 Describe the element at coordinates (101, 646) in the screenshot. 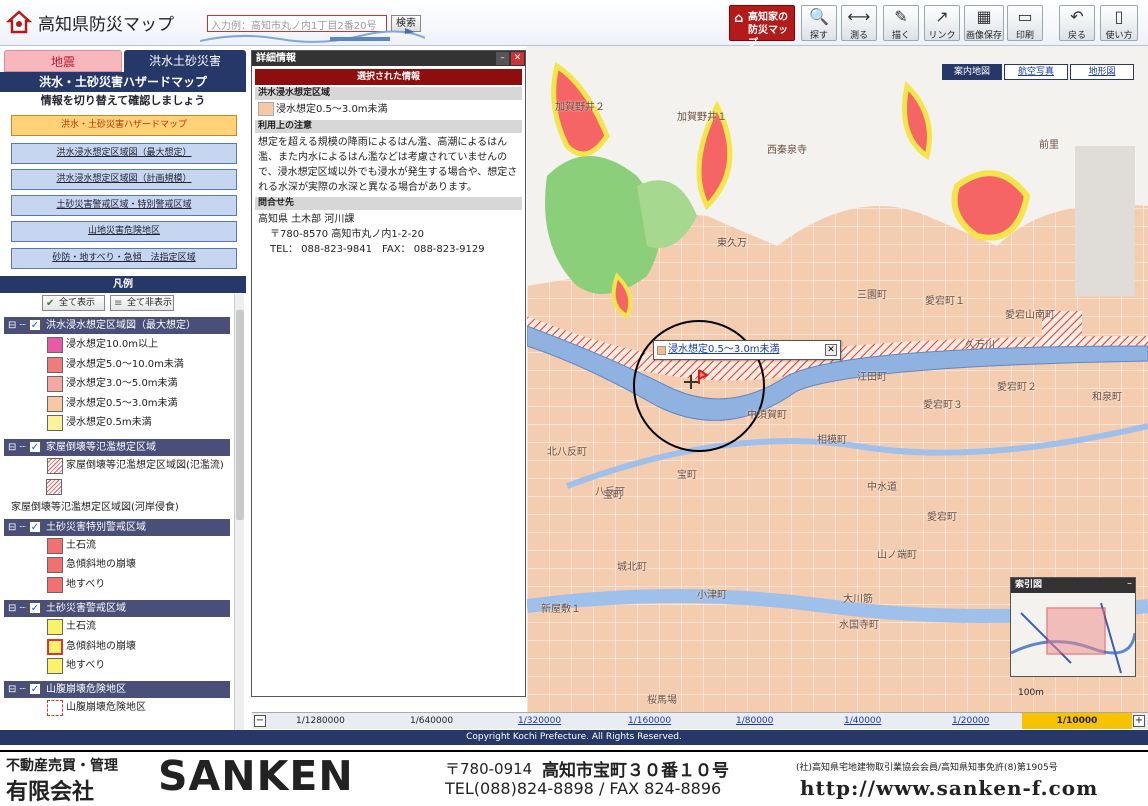

I see `legend-label: 急傾斜地の崩壊` at that location.